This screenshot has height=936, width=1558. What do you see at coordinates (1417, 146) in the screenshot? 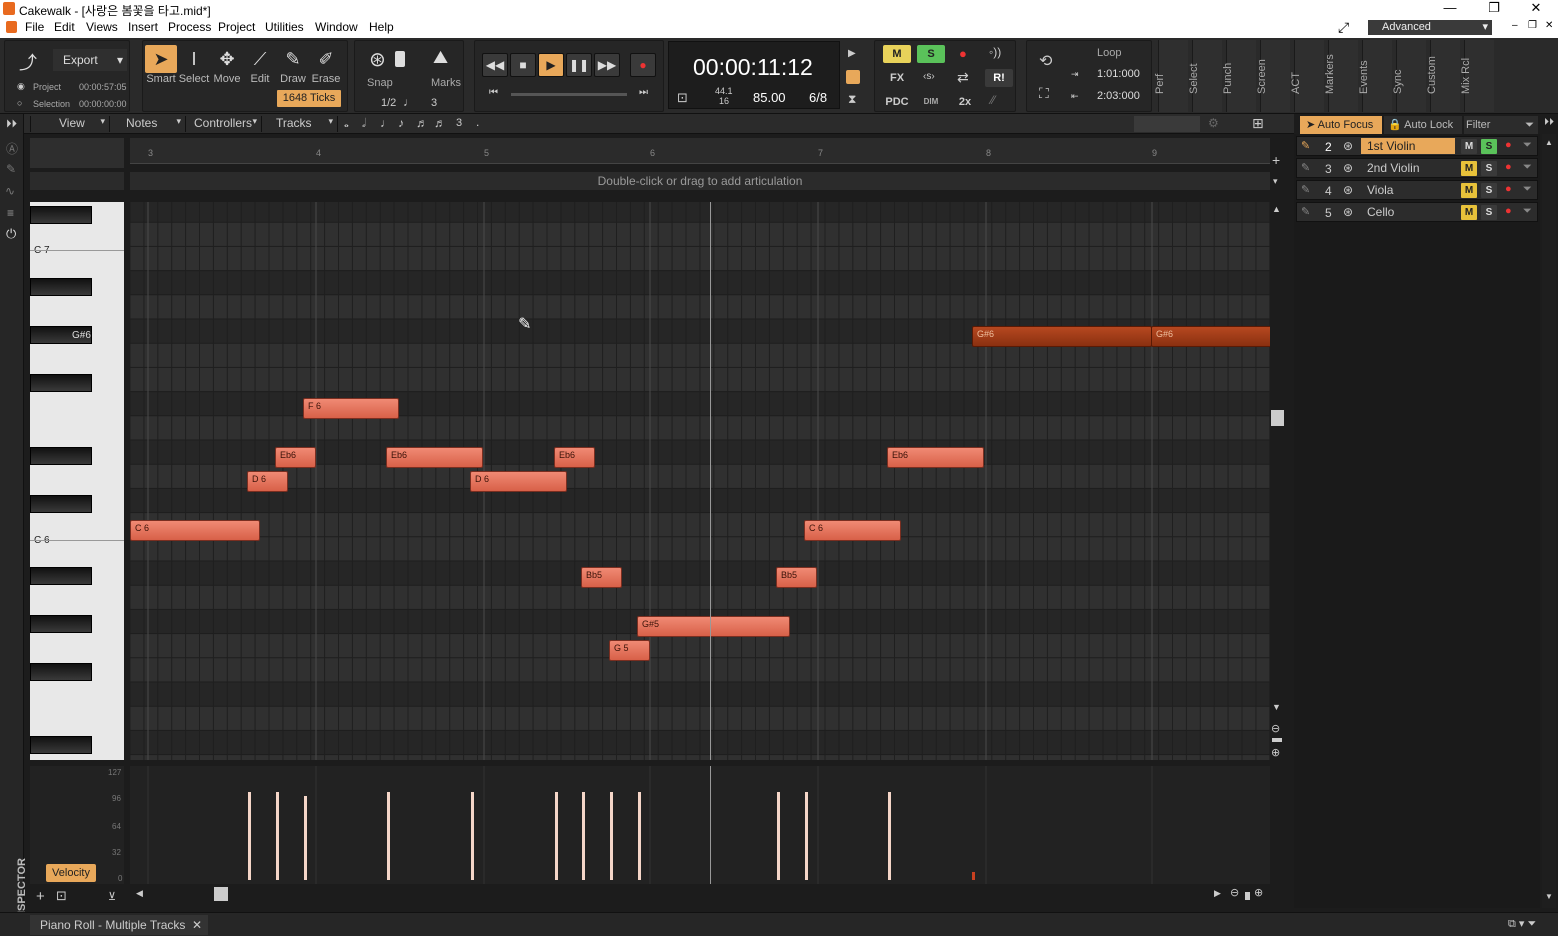
I see `track-row: ✎ 2 ⊛ 1st Violin M S ● ⏷` at bounding box center [1417, 146].